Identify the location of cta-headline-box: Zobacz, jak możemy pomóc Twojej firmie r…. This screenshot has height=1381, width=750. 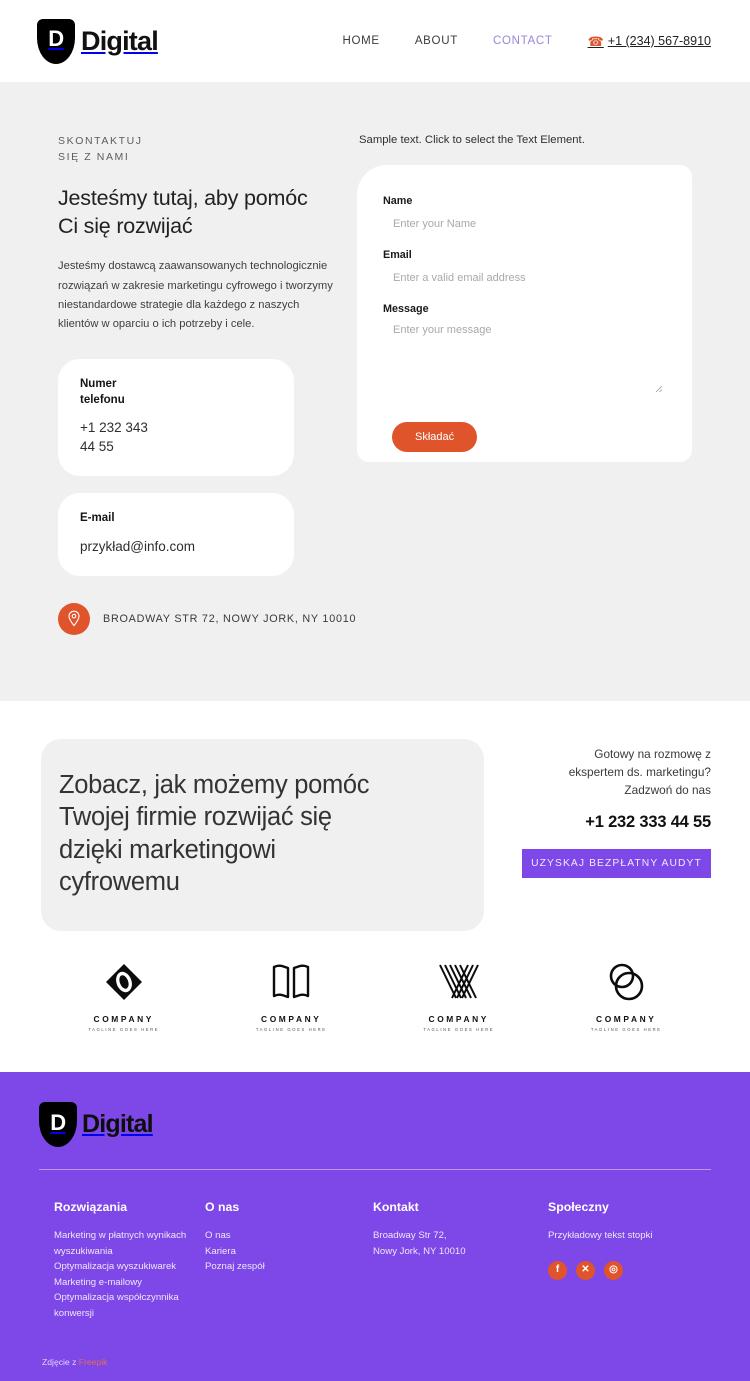
(262, 835).